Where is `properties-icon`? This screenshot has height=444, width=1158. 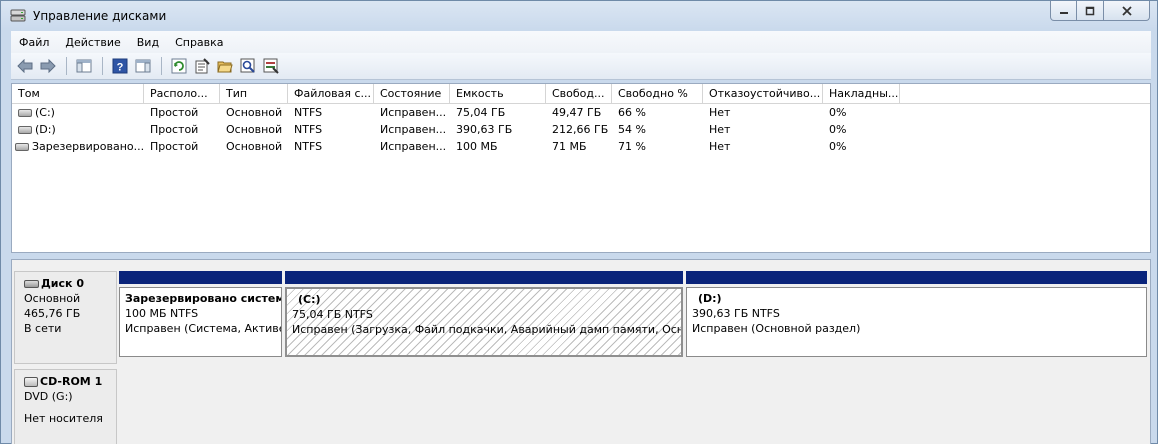 properties-icon is located at coordinates (202, 66).